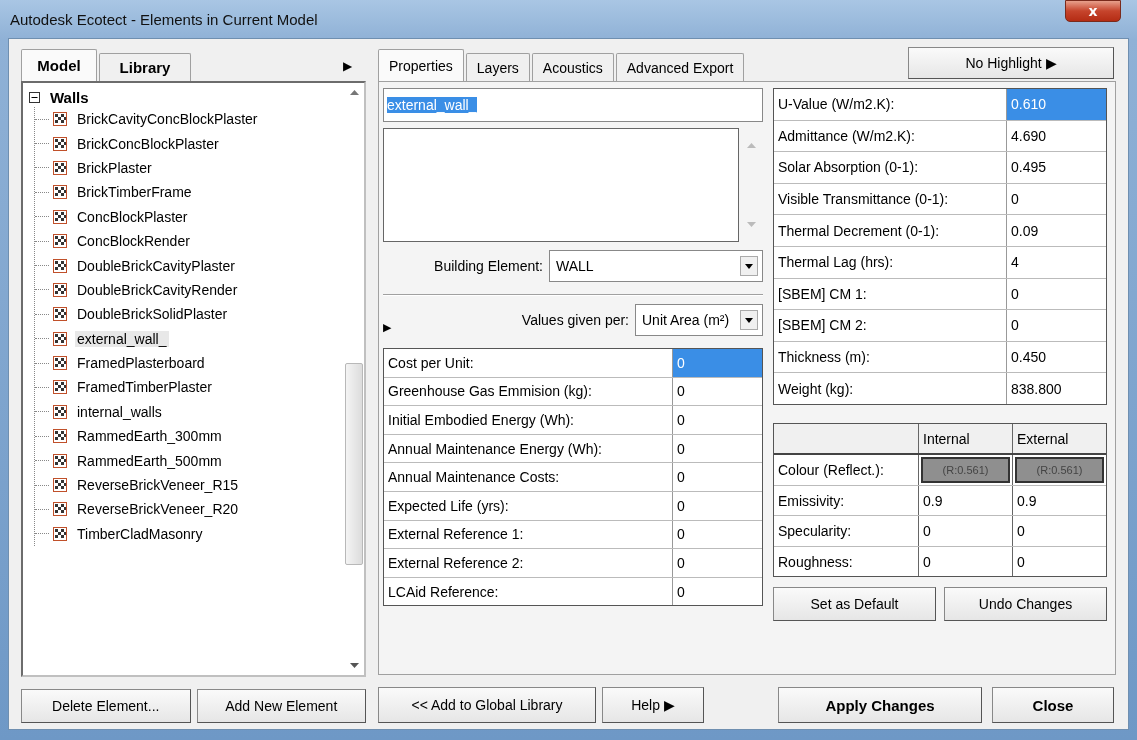 The width and height of the screenshot is (1137, 740). Describe the element at coordinates (890, 230) in the screenshot. I see `table-cell: Thermal Decrement (0-1):` at that location.